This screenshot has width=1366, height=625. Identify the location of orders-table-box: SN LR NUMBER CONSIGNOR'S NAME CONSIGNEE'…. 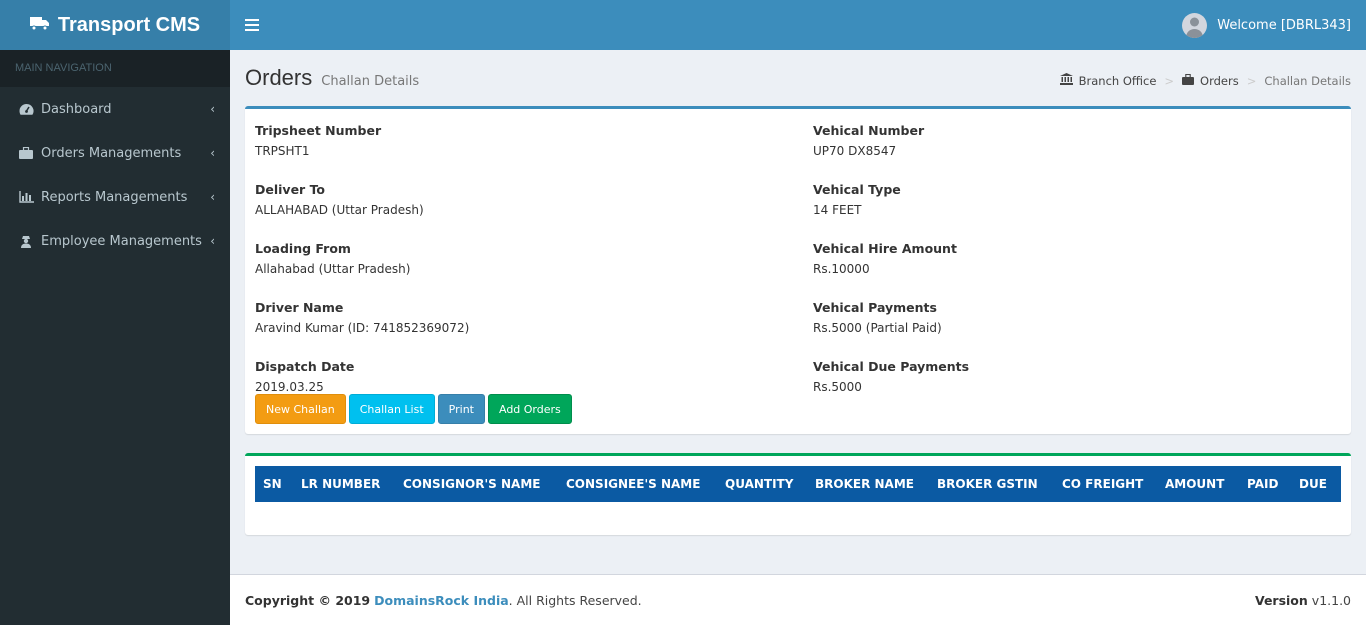
(798, 494).